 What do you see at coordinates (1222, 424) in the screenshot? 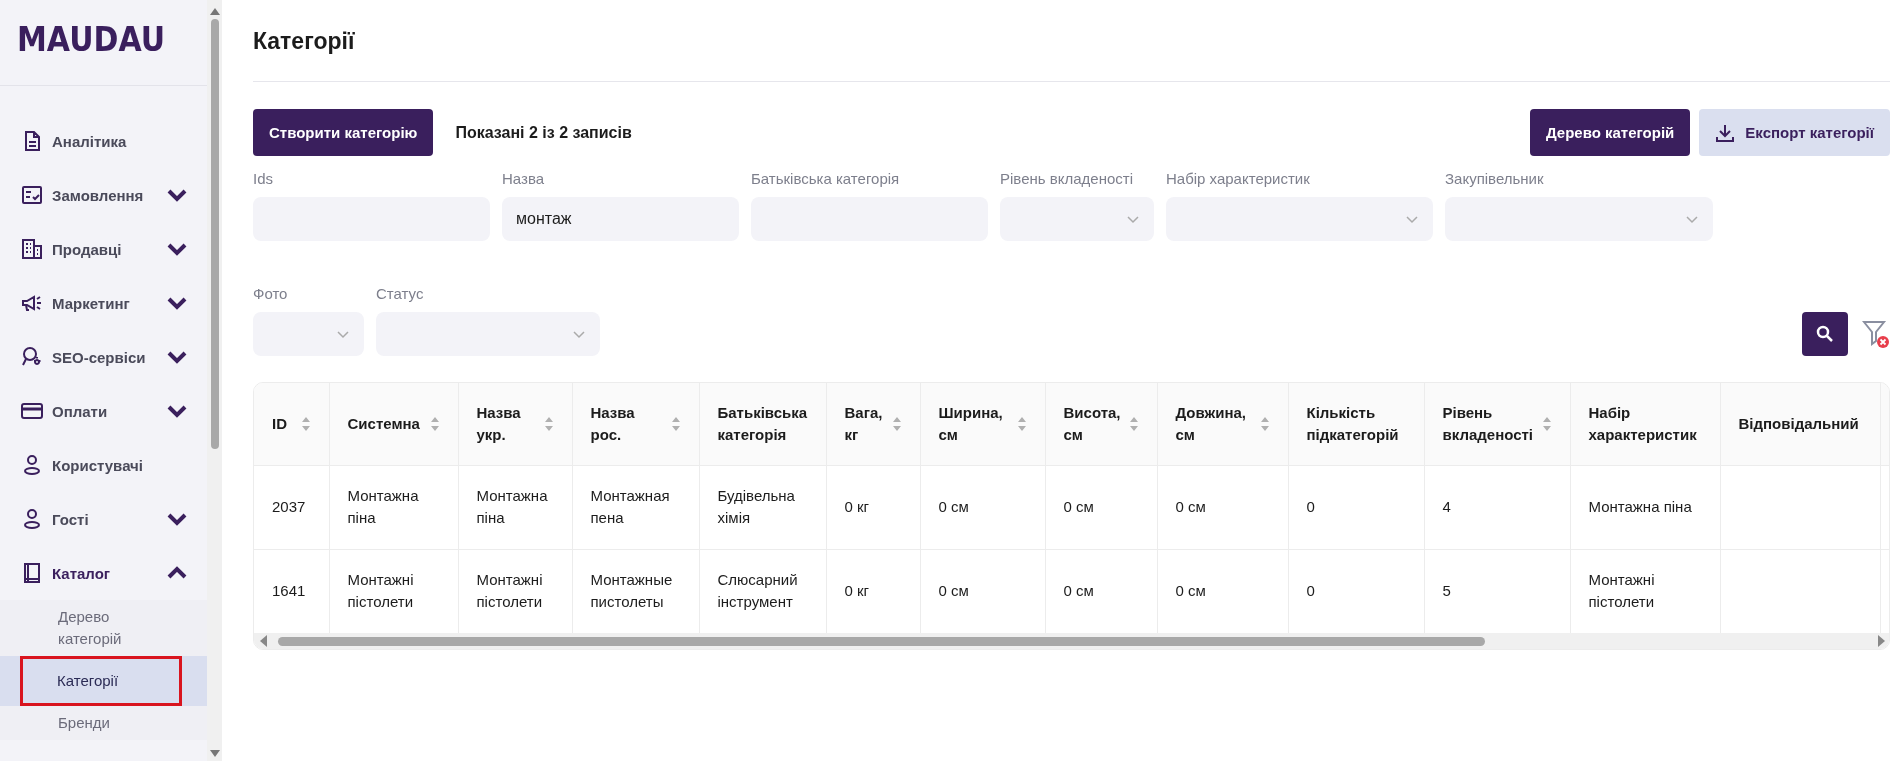
I see `column-header: Довжина, см` at bounding box center [1222, 424].